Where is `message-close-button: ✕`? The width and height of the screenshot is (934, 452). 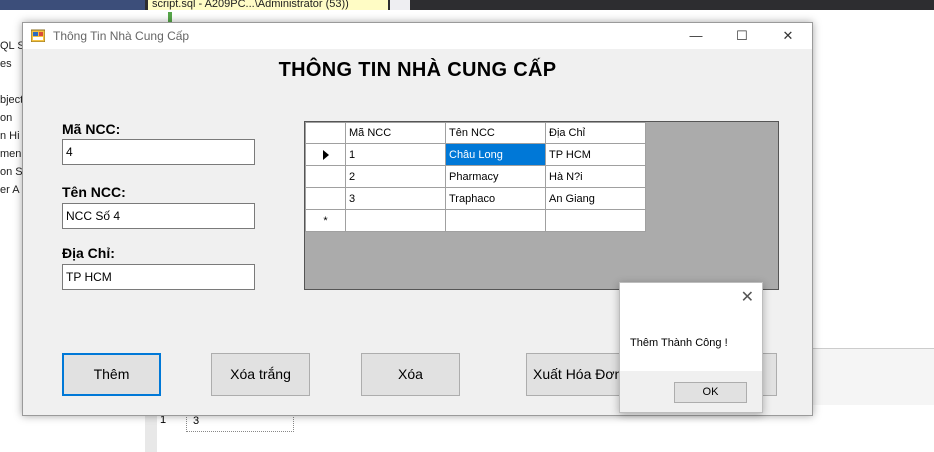
message-close-button: ✕ is located at coordinates (747, 297).